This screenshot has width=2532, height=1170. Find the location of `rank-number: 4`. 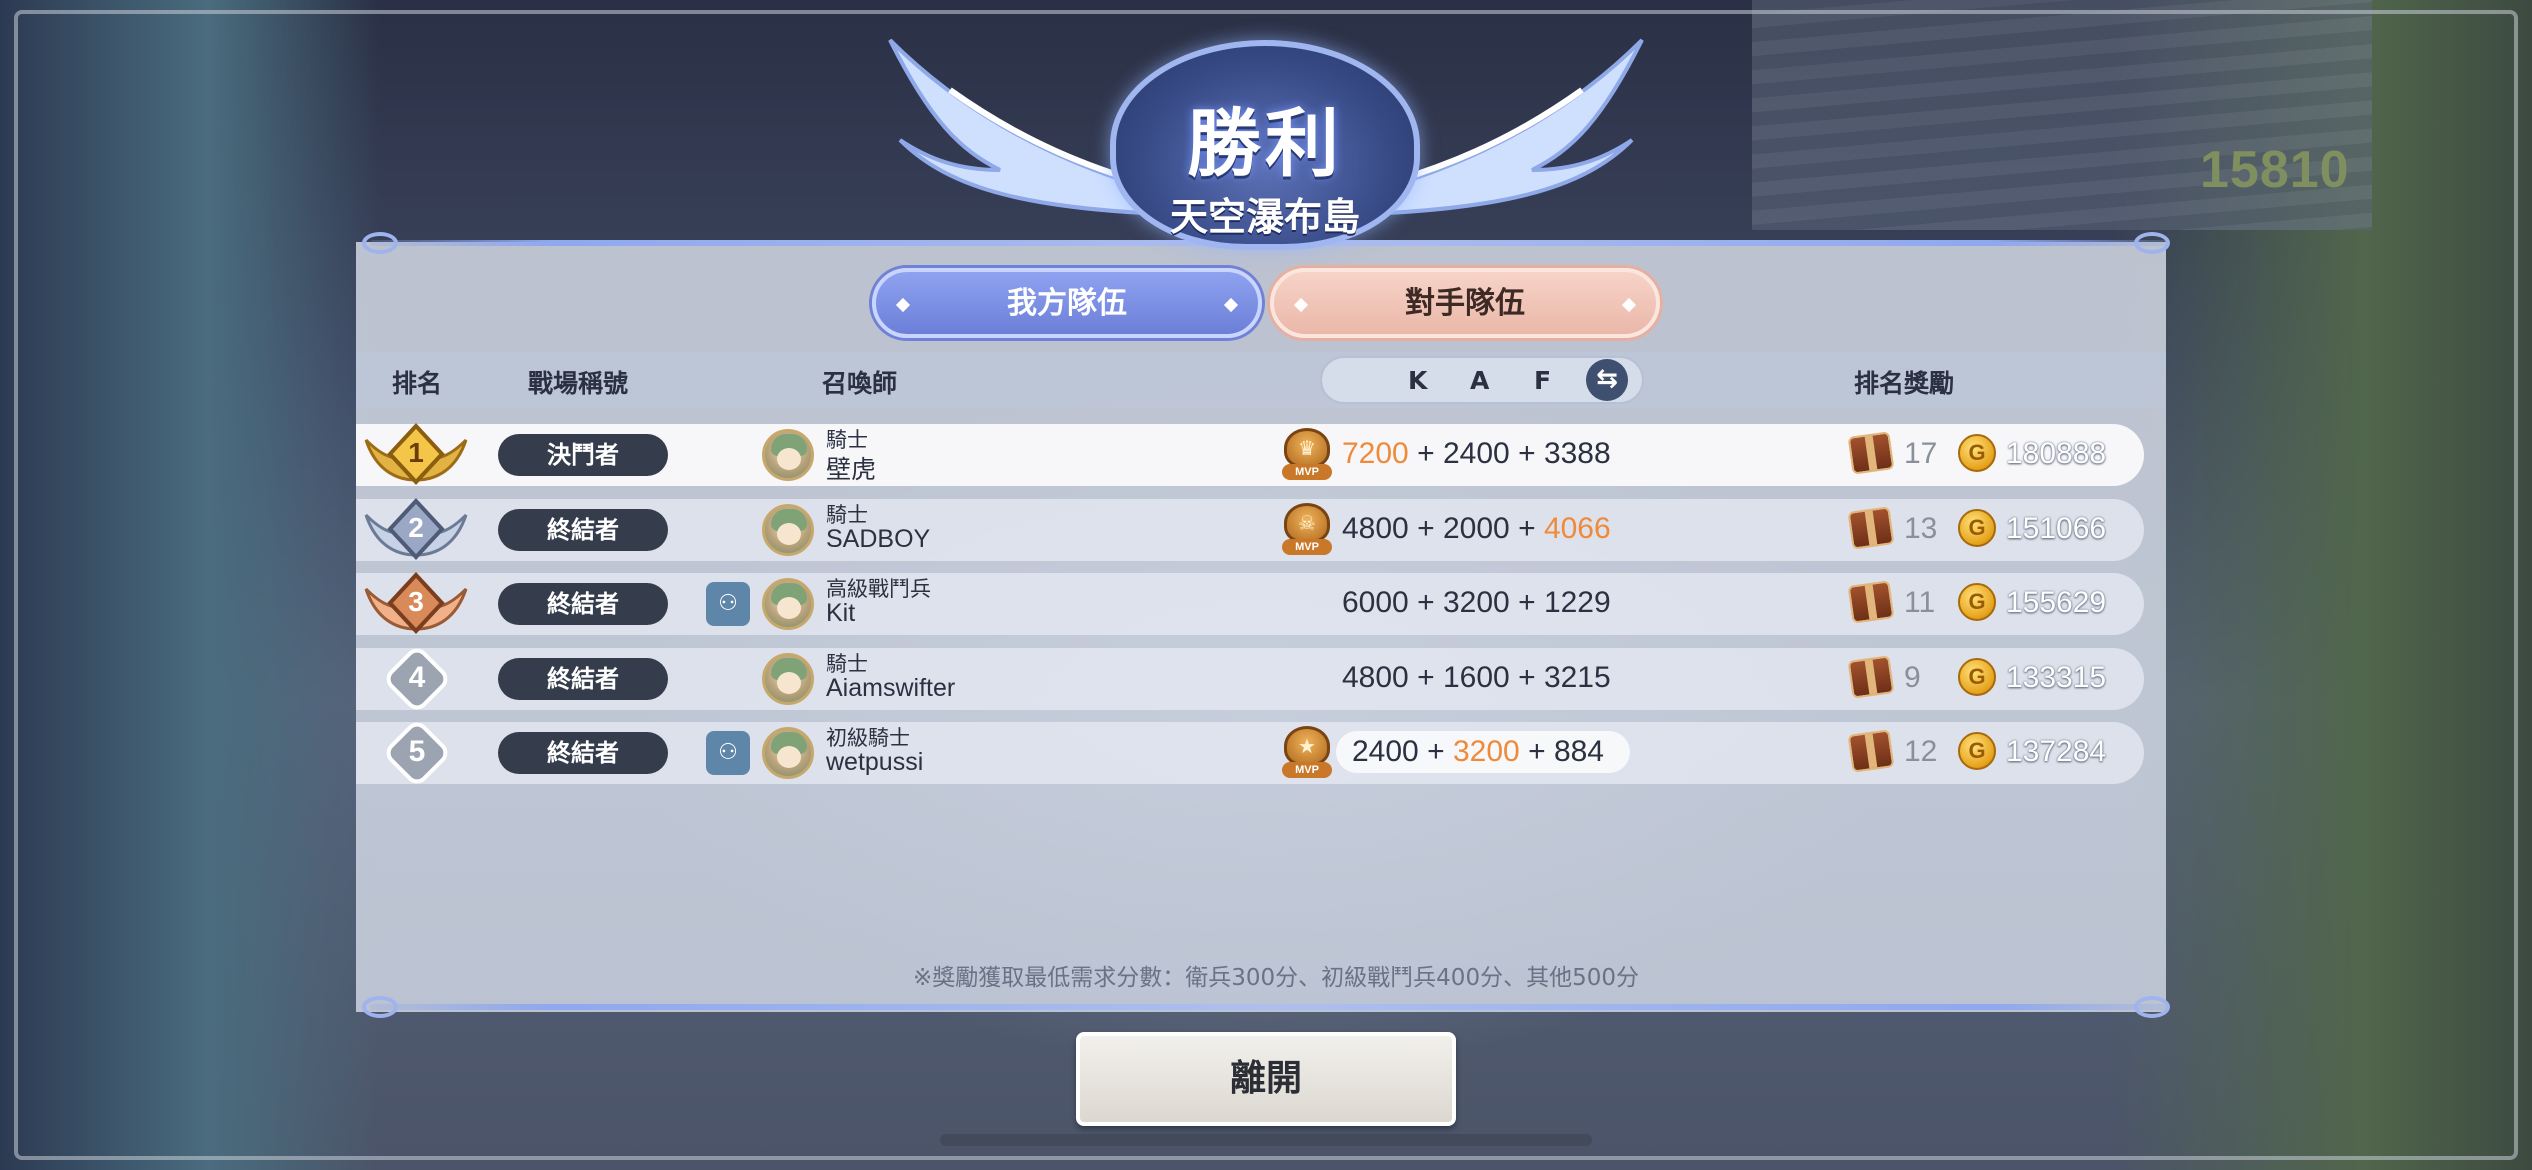

rank-number: 4 is located at coordinates (417, 677).